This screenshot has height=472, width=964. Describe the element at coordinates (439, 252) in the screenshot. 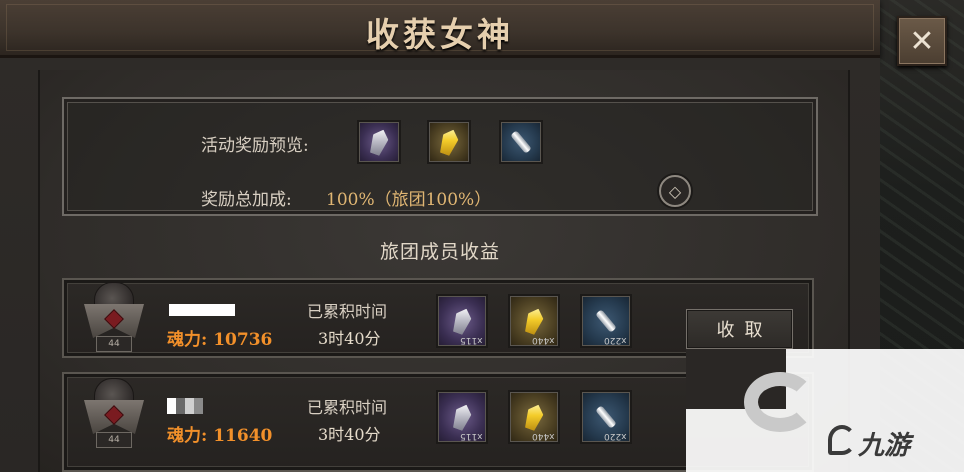

I see `section-title: 旅团成员收益` at that location.